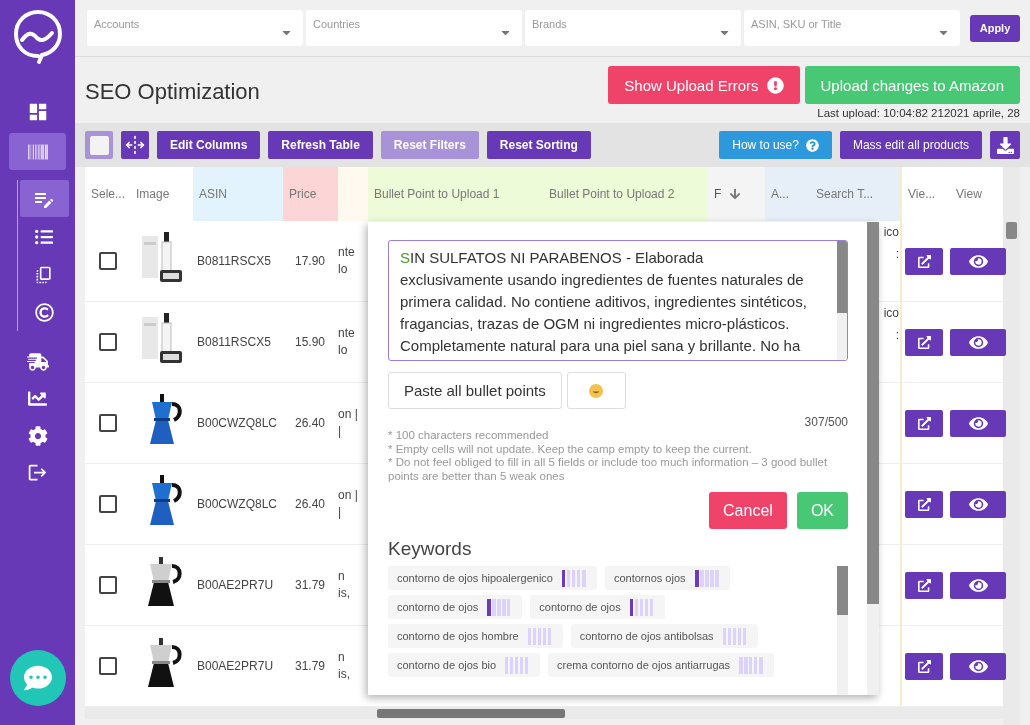  I want to click on truck-icon, so click(37, 361).